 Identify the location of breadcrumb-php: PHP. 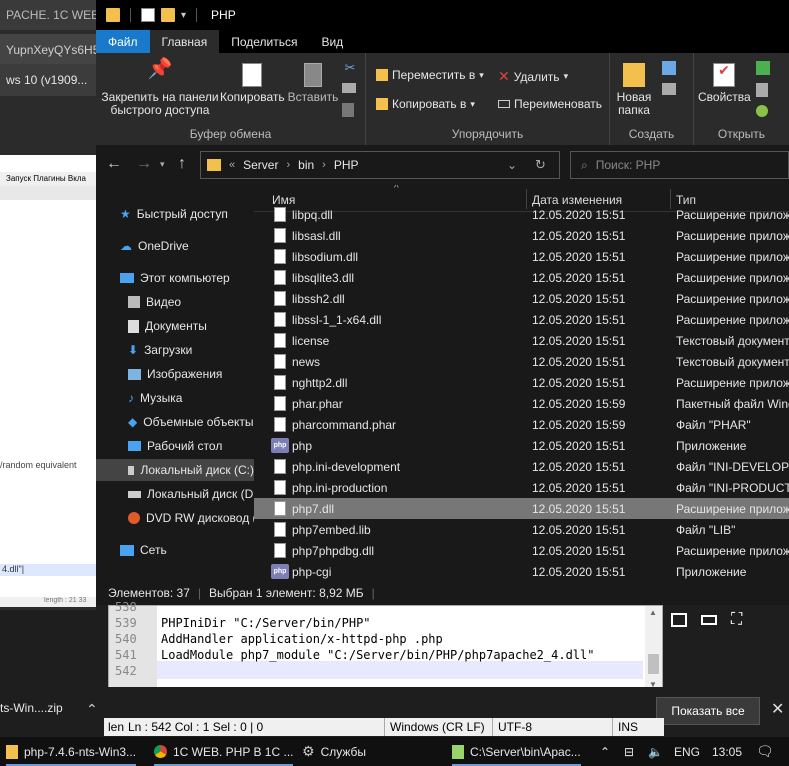
(346, 165).